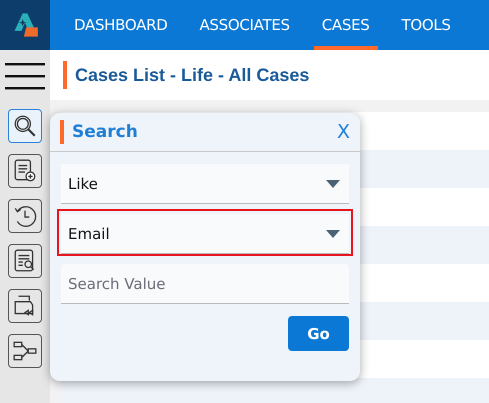  Describe the element at coordinates (205, 184) in the screenshot. I see `dropdown: Like` at that location.